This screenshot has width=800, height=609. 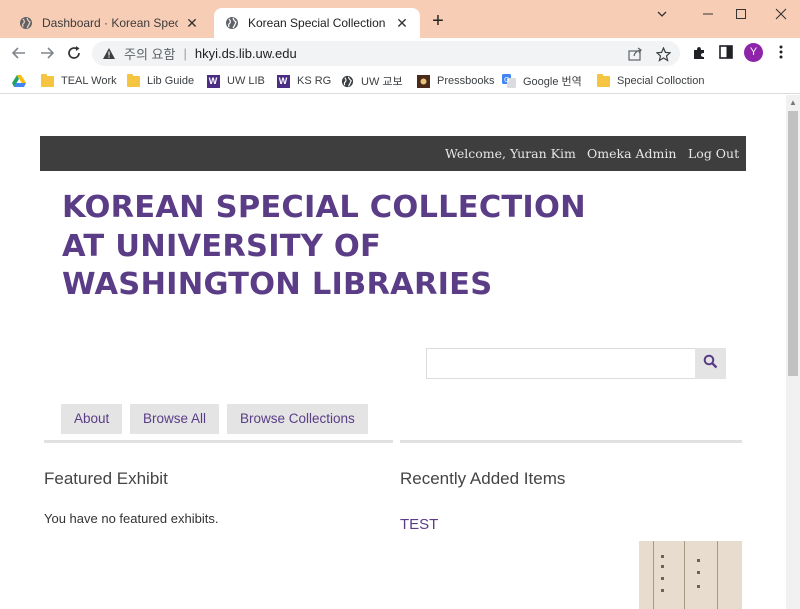 I want to click on bookmark-uw-lib: W UW LIB, so click(x=235, y=81).